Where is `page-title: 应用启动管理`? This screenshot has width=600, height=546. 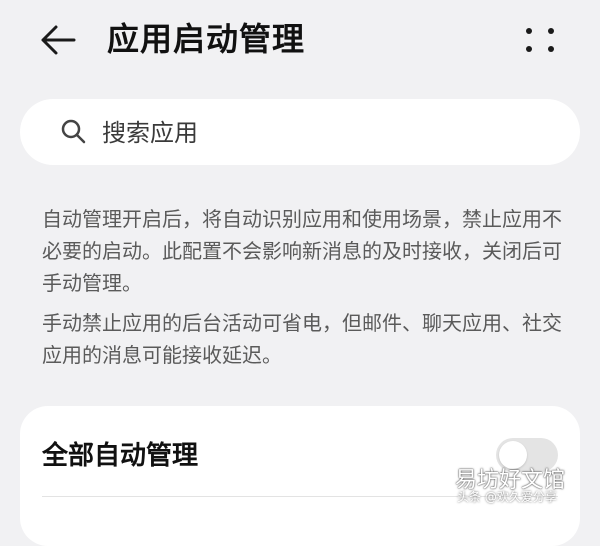 page-title: 应用启动管理 is located at coordinates (206, 39).